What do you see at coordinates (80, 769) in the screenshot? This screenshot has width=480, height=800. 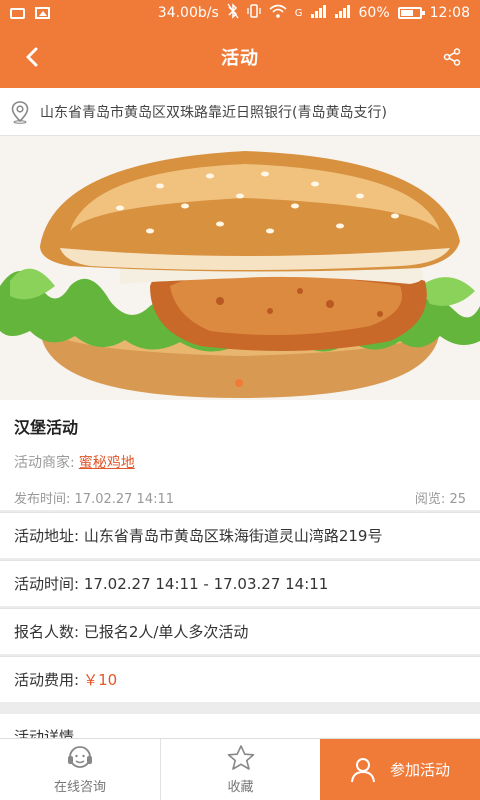 I see `online-consult-button: 在线咨询` at bounding box center [80, 769].